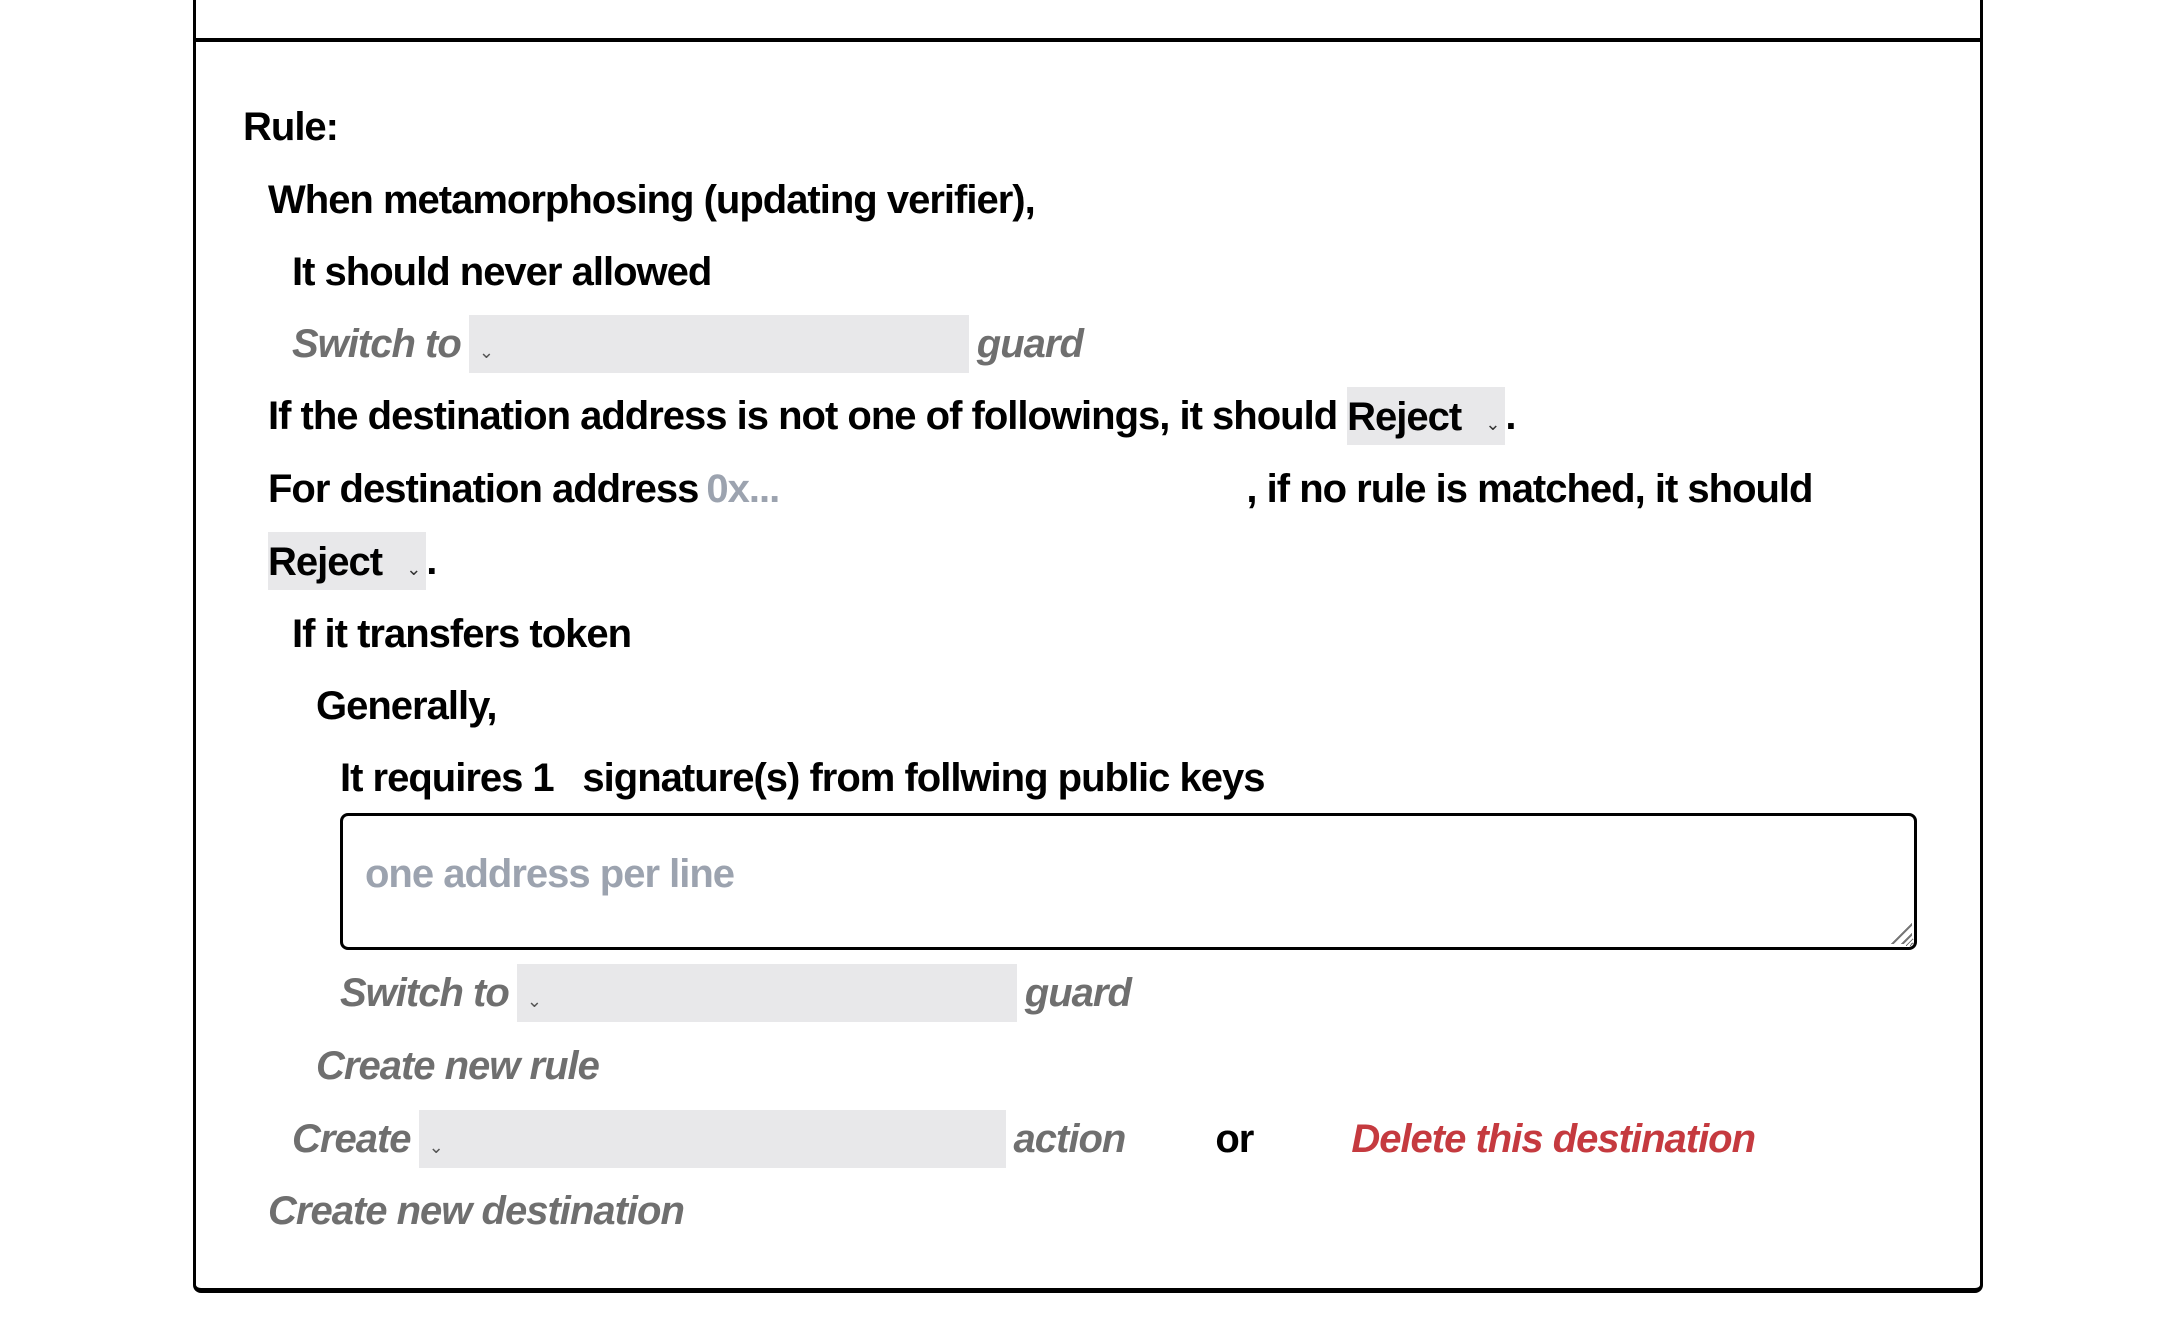 The height and width of the screenshot is (1320, 2170). Describe the element at coordinates (1088, 40) in the screenshot. I see `panel-divider` at that location.